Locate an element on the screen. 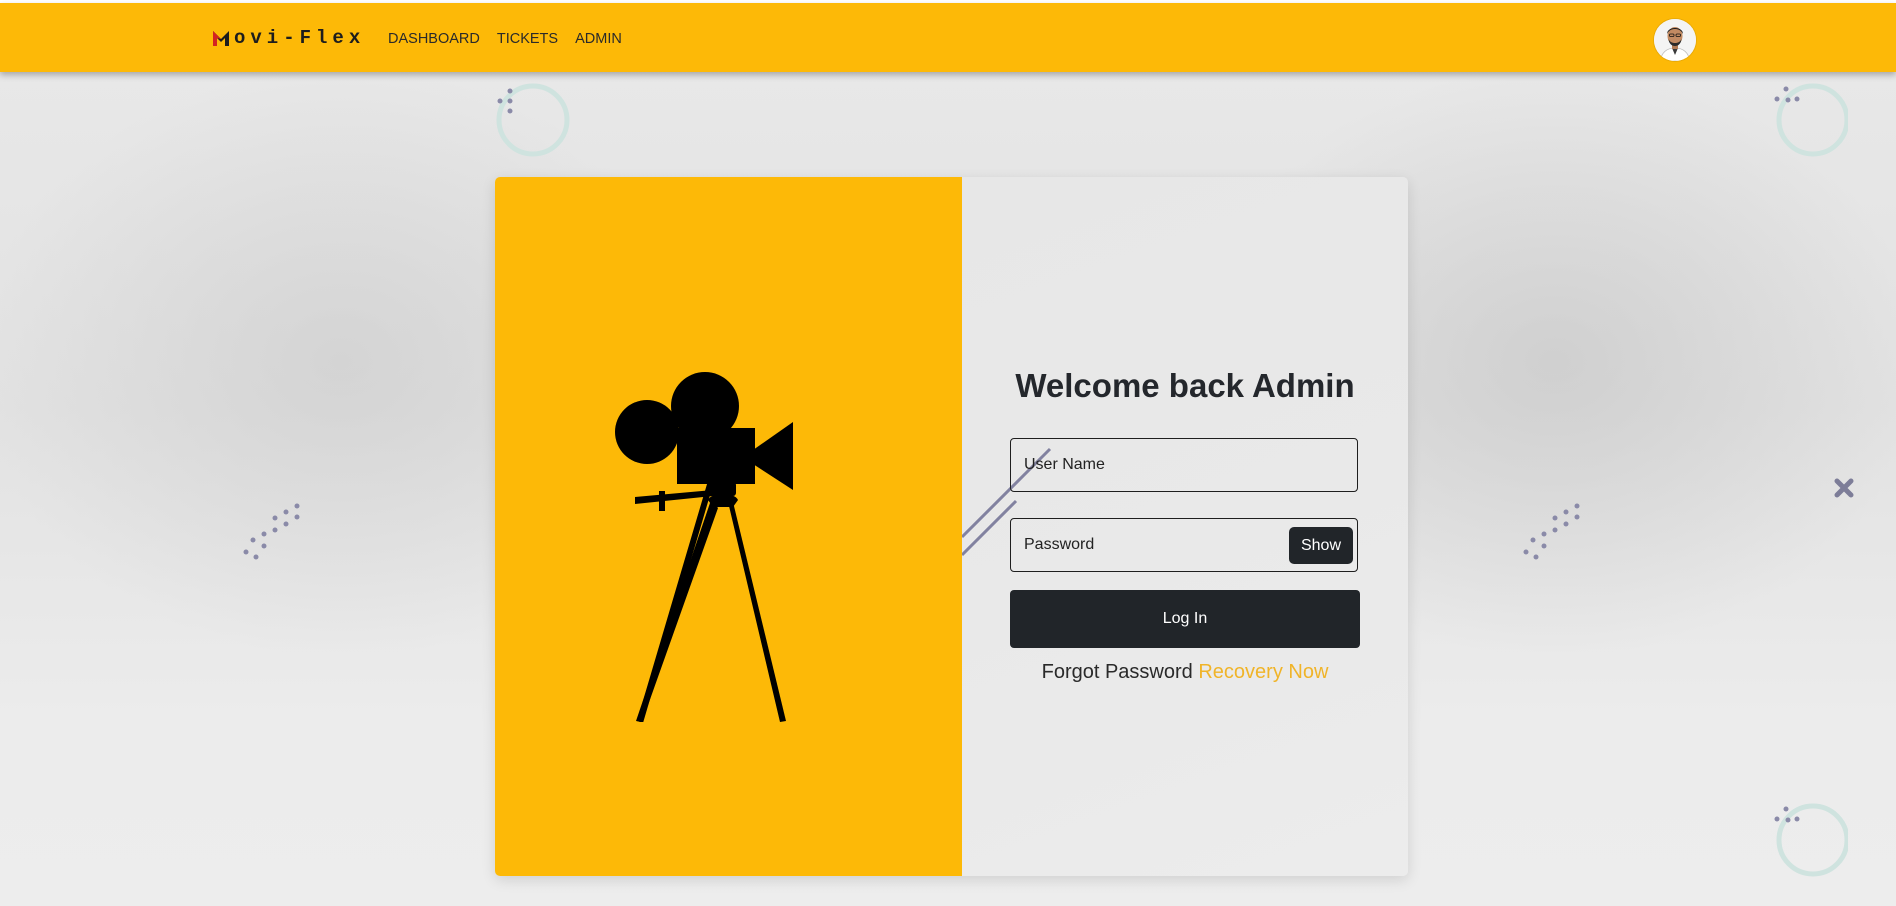  nav-link-tickets: TICKETS is located at coordinates (527, 39).